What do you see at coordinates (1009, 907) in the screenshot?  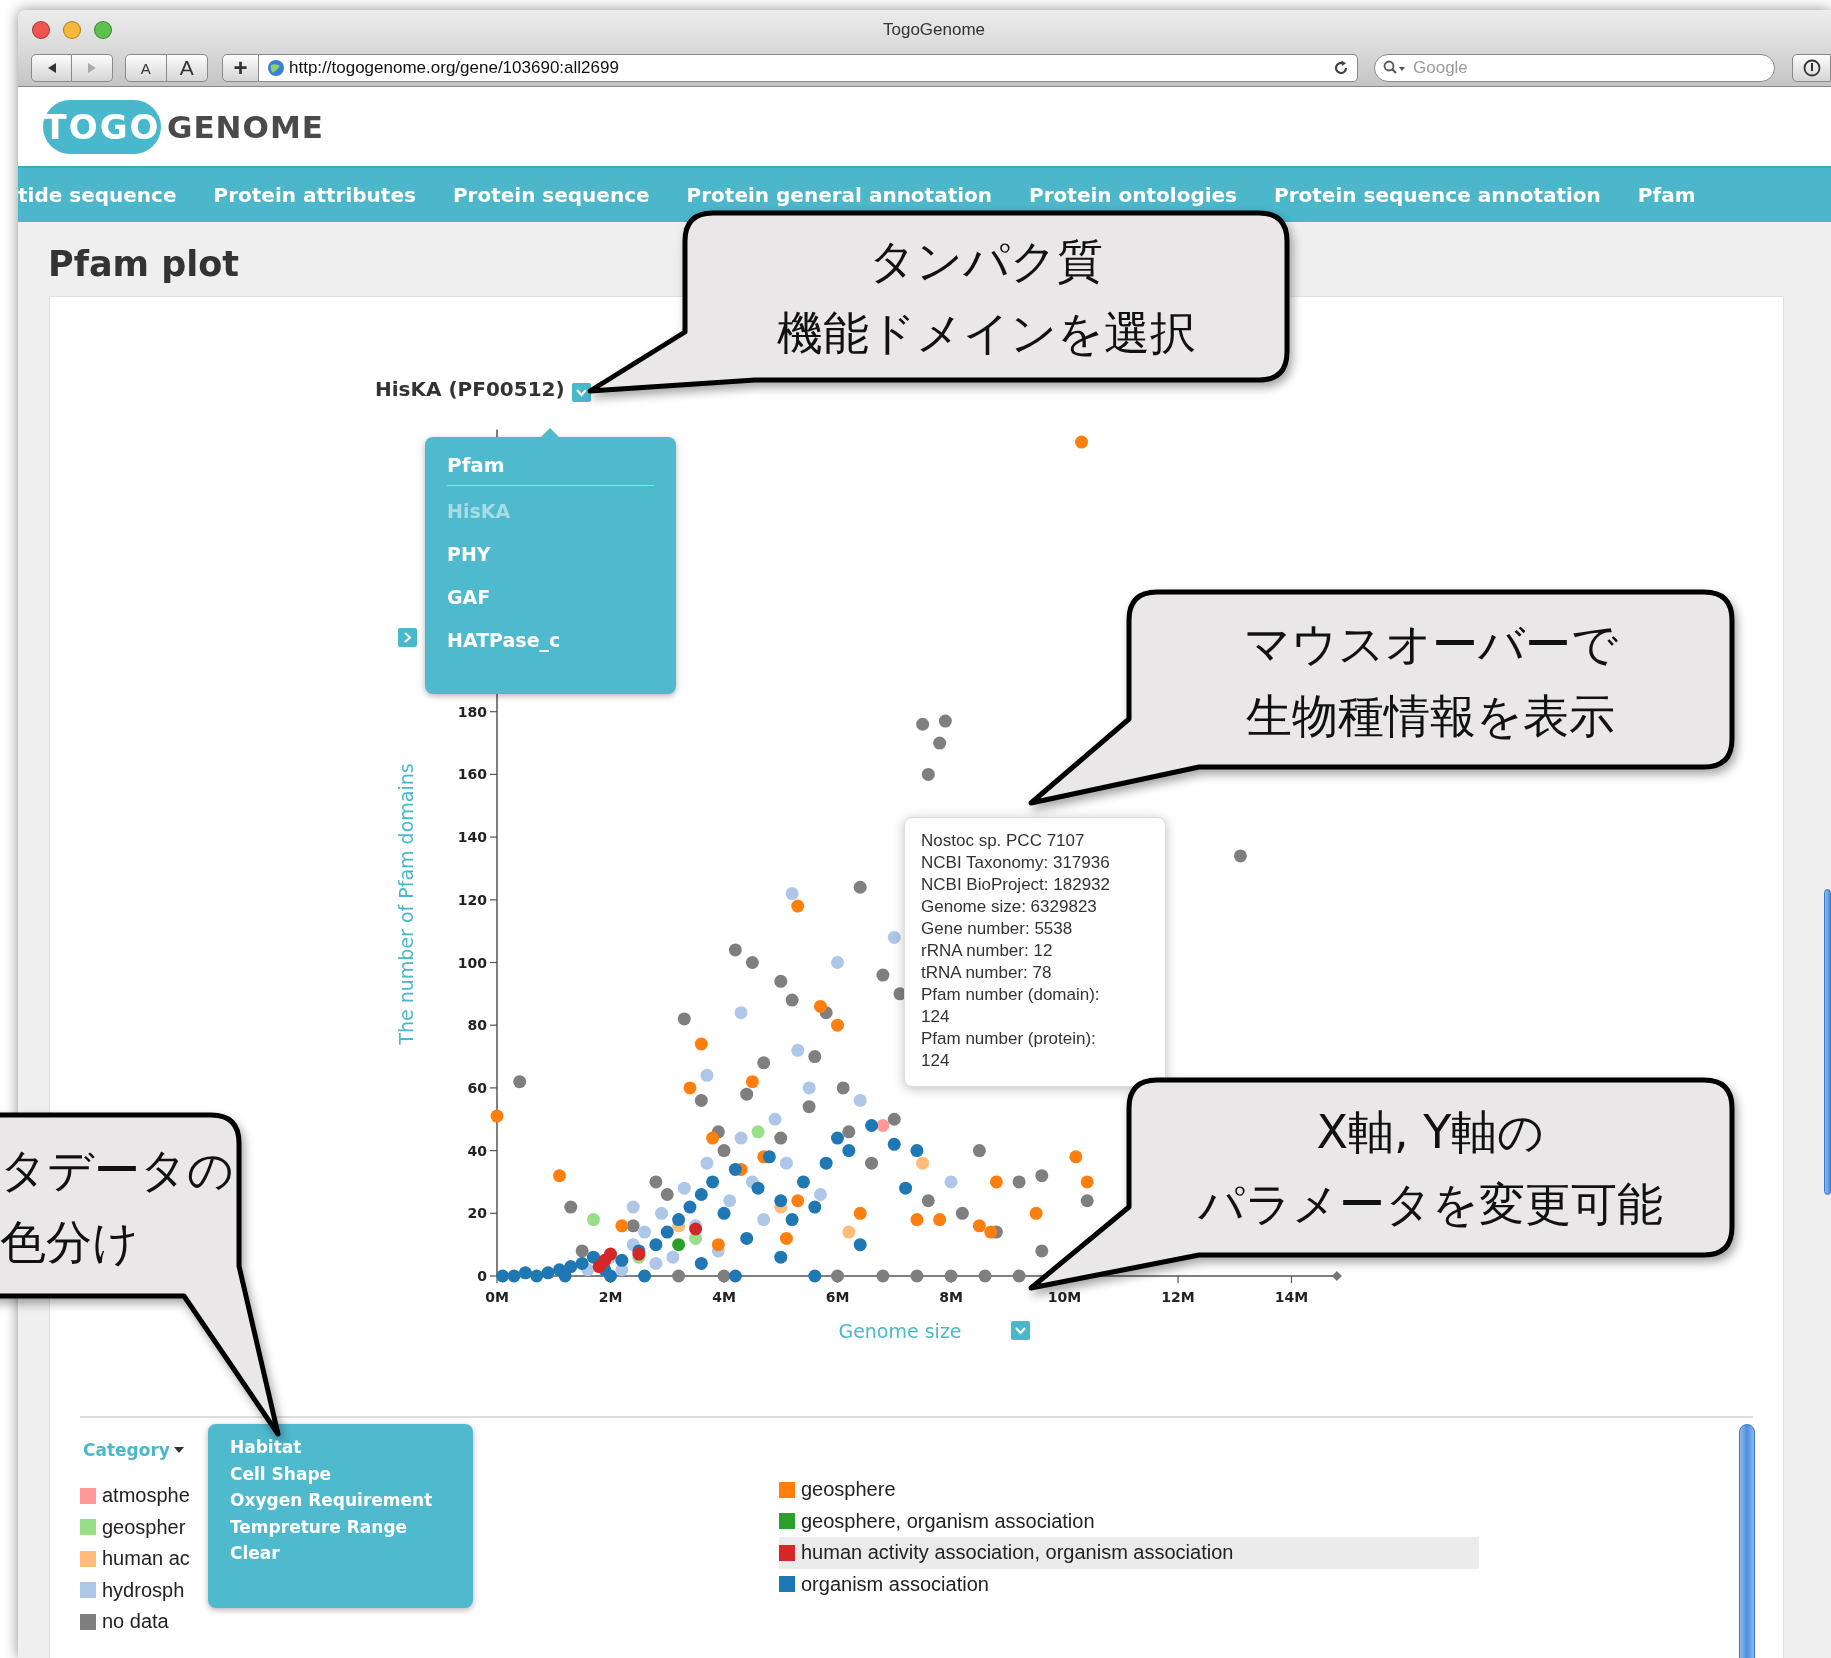 I see `tooltip-line: Genome size: 6329823` at bounding box center [1009, 907].